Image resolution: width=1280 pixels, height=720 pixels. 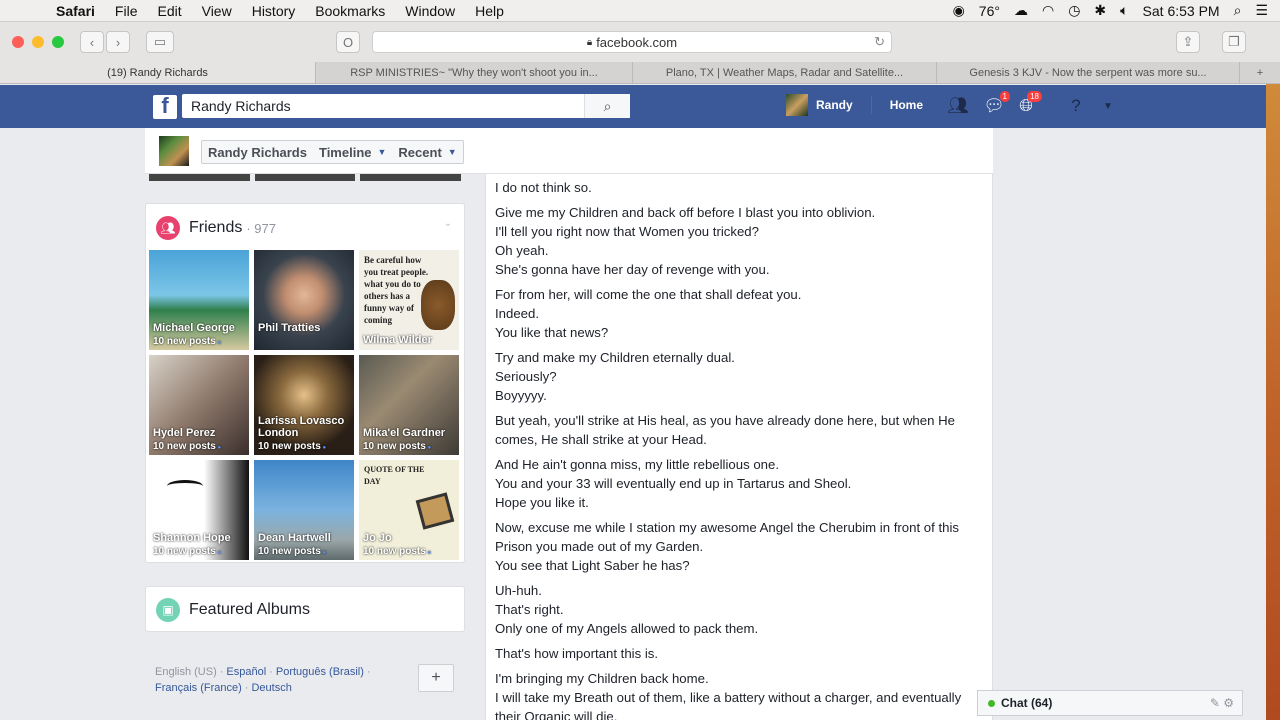 What do you see at coordinates (169, 11) in the screenshot?
I see `menu-edit: Edit` at bounding box center [169, 11].